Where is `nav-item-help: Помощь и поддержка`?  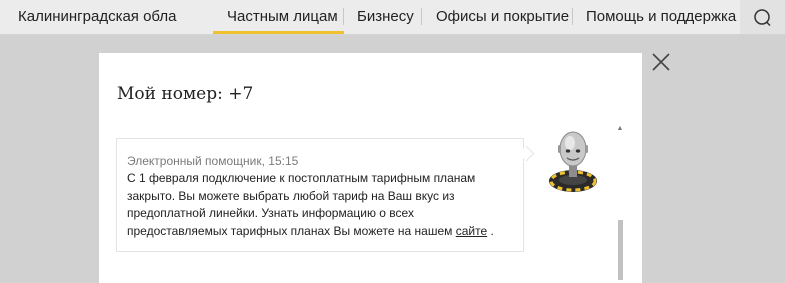
nav-item-help: Помощь и поддержка is located at coordinates (661, 16).